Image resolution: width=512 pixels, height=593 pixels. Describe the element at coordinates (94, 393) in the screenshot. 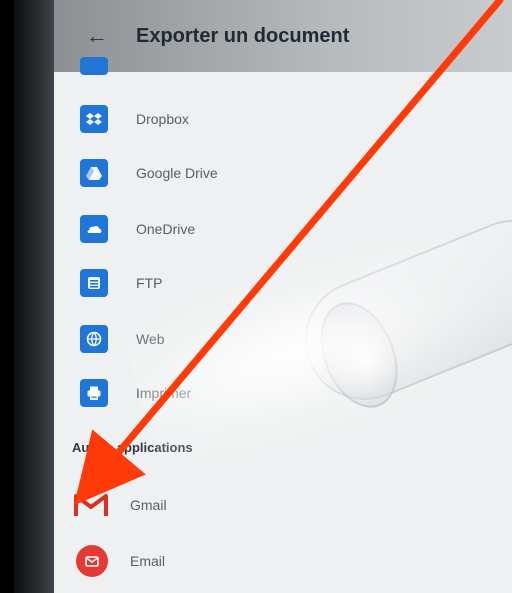

I see `printer-icon` at that location.